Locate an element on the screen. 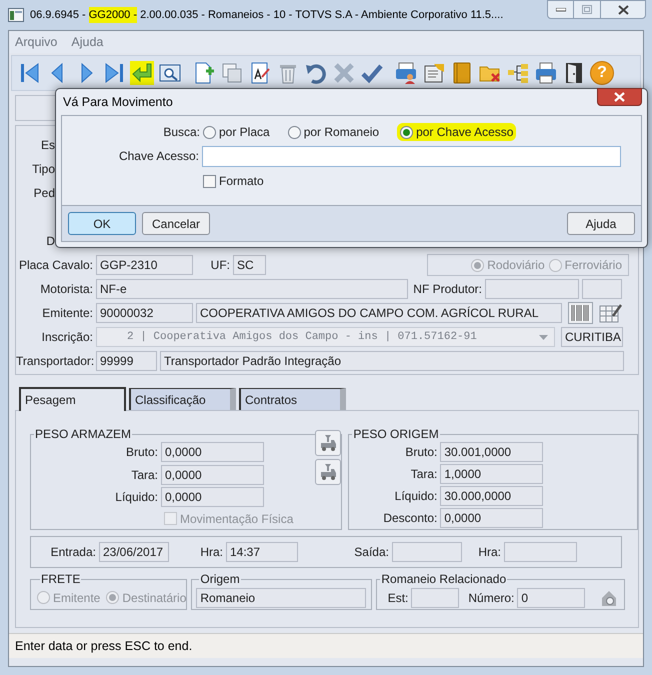 Image resolution: width=652 pixels, height=675 pixels. radio-option: por Placa is located at coordinates (236, 132).